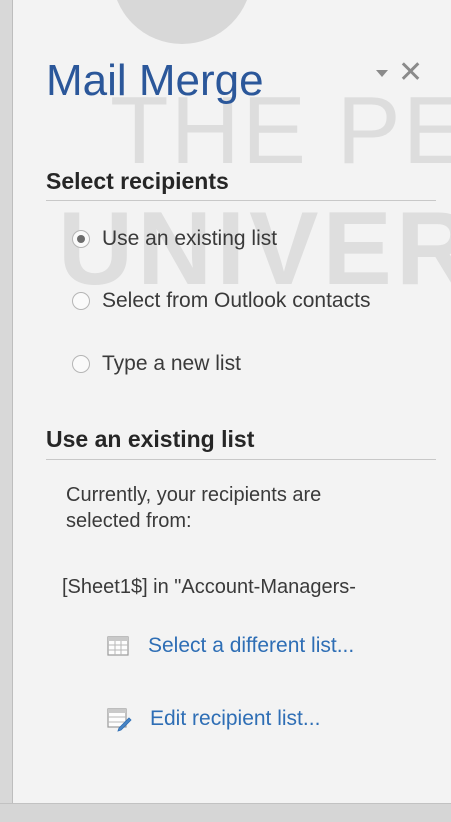 The height and width of the screenshot is (822, 451). Describe the element at coordinates (150, 439) in the screenshot. I see `existing-list-heading: Use an existing list` at that location.